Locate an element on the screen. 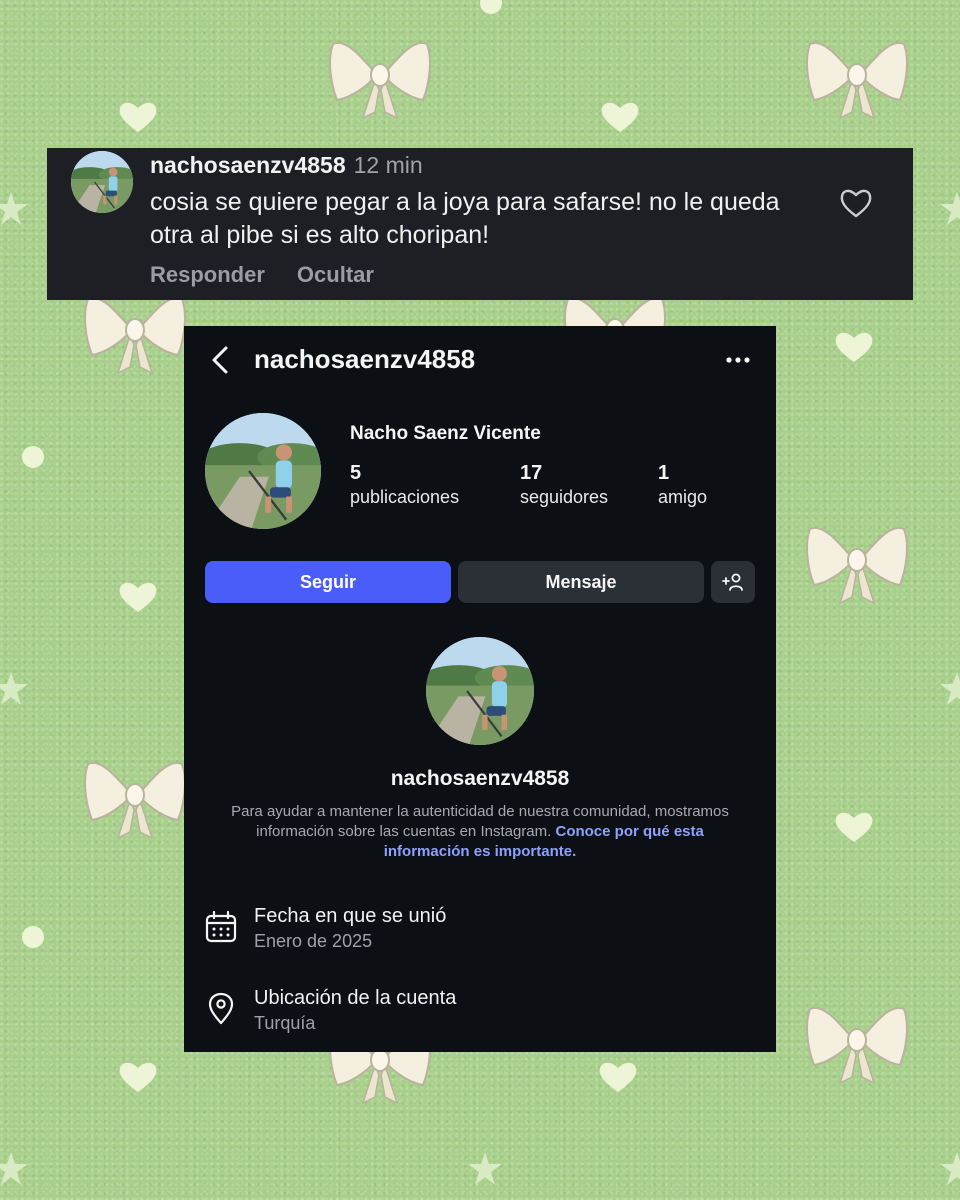  account-location-value: Turquía is located at coordinates (285, 1023).